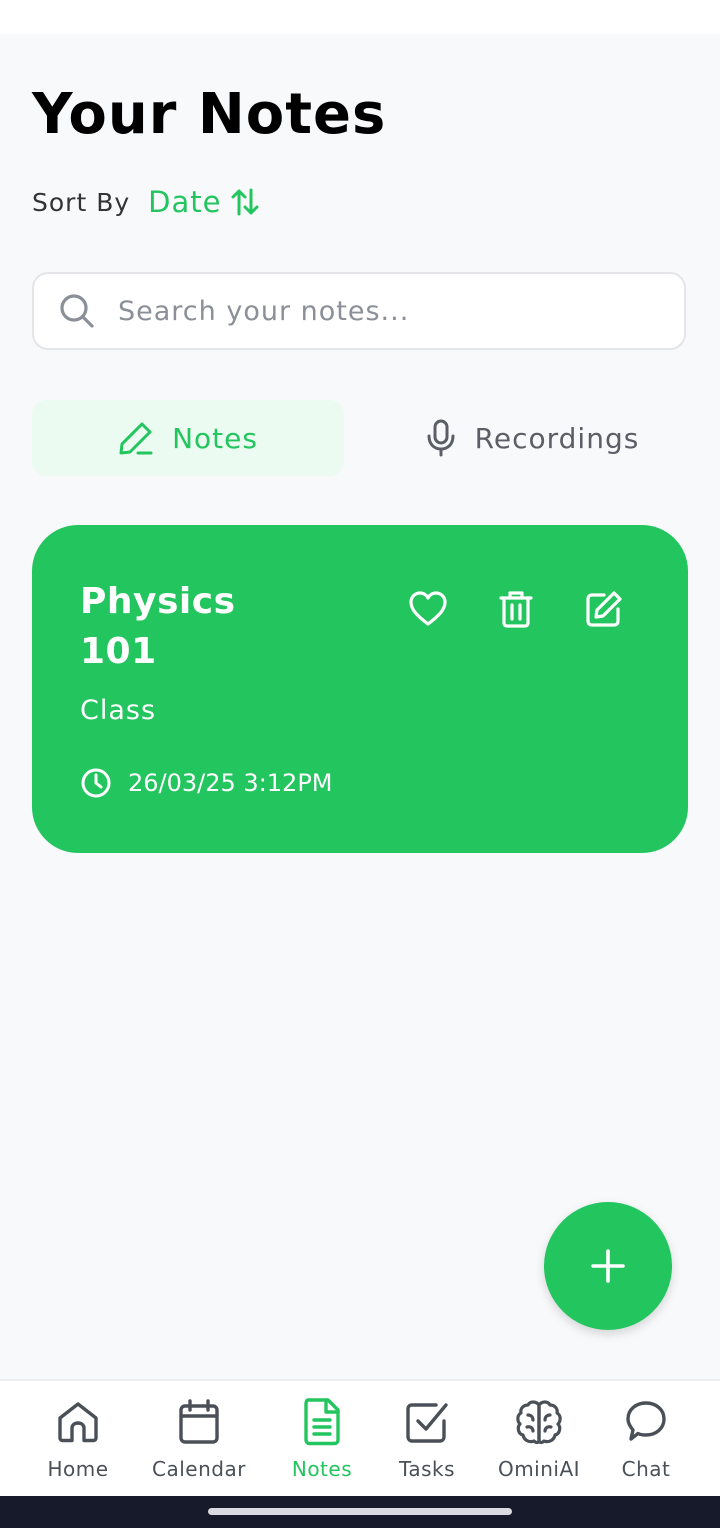  I want to click on home-icon, so click(78, 1422).